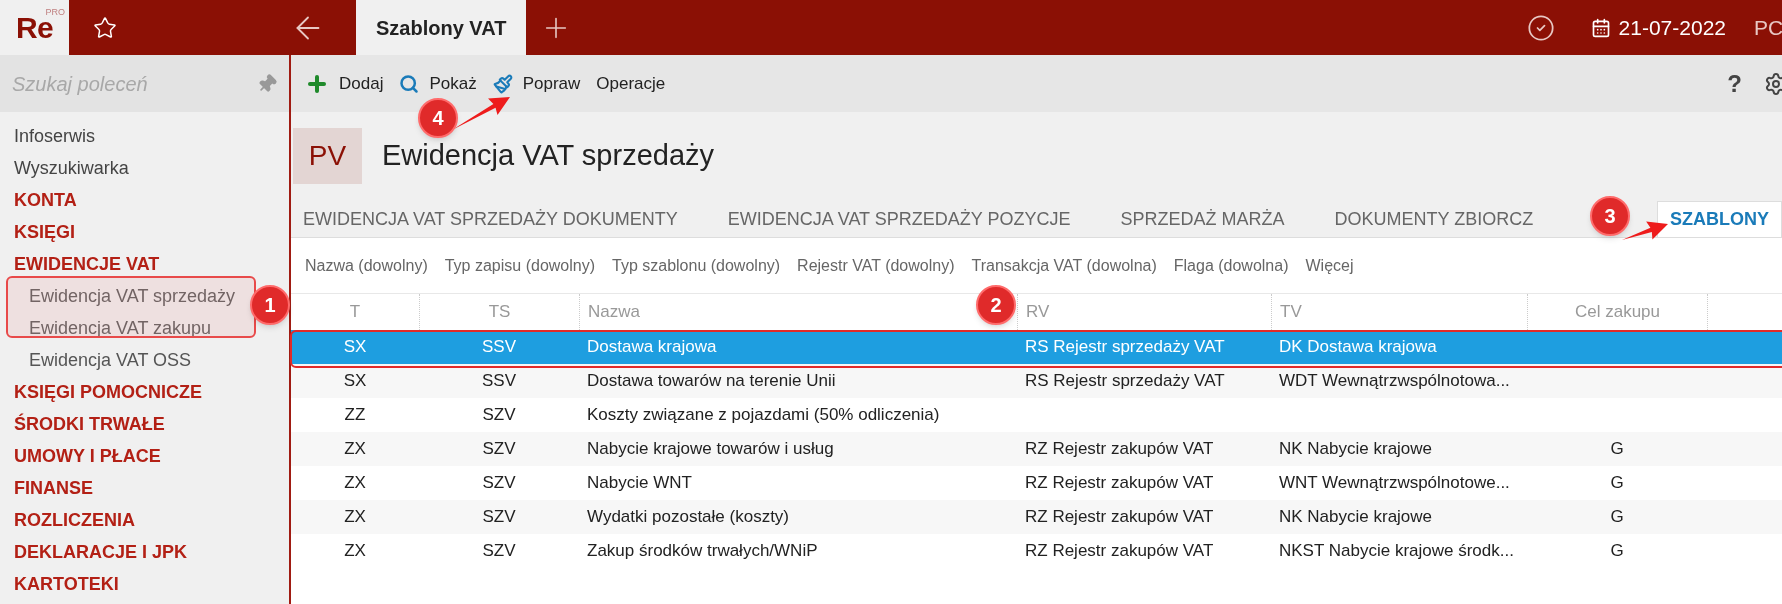 The height and width of the screenshot is (604, 1782). Describe the element at coordinates (1768, 27) in the screenshot. I see `user-label: PC` at that location.